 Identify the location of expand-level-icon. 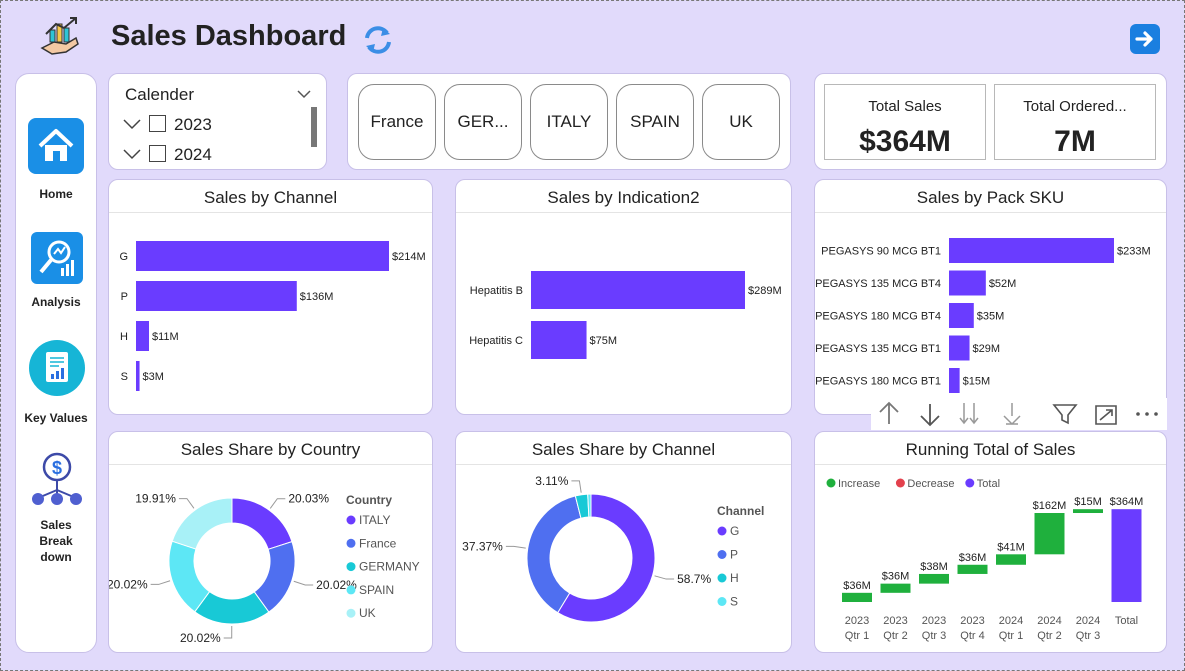
(1012, 414).